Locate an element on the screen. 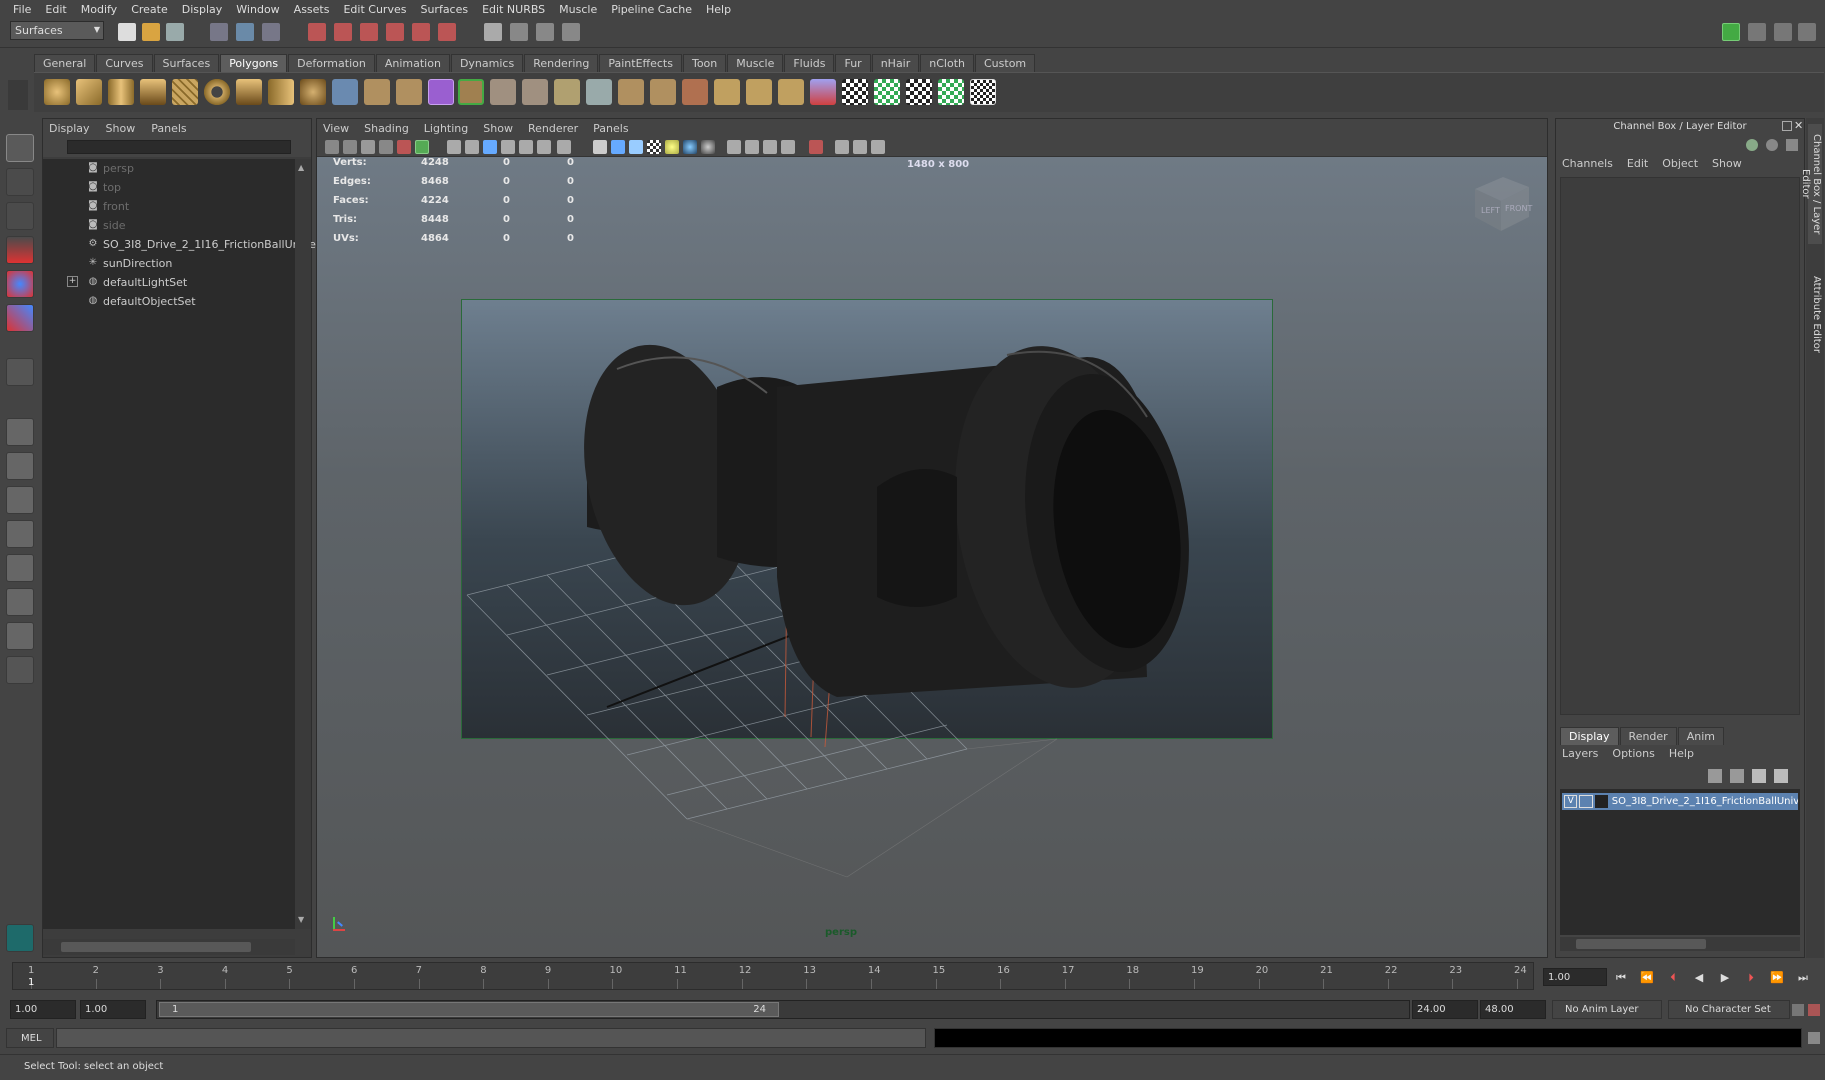 The width and height of the screenshot is (1825, 1080). close-icon: ✕ is located at coordinates (1798, 125).